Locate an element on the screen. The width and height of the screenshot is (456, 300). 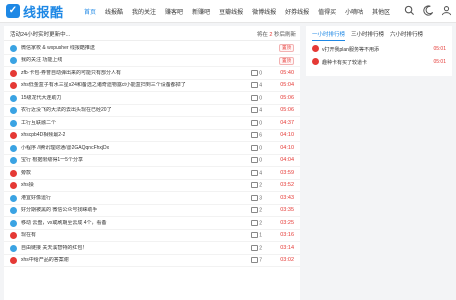
list-item: 现在有 1 03:16 is located at coordinates (152, 236).